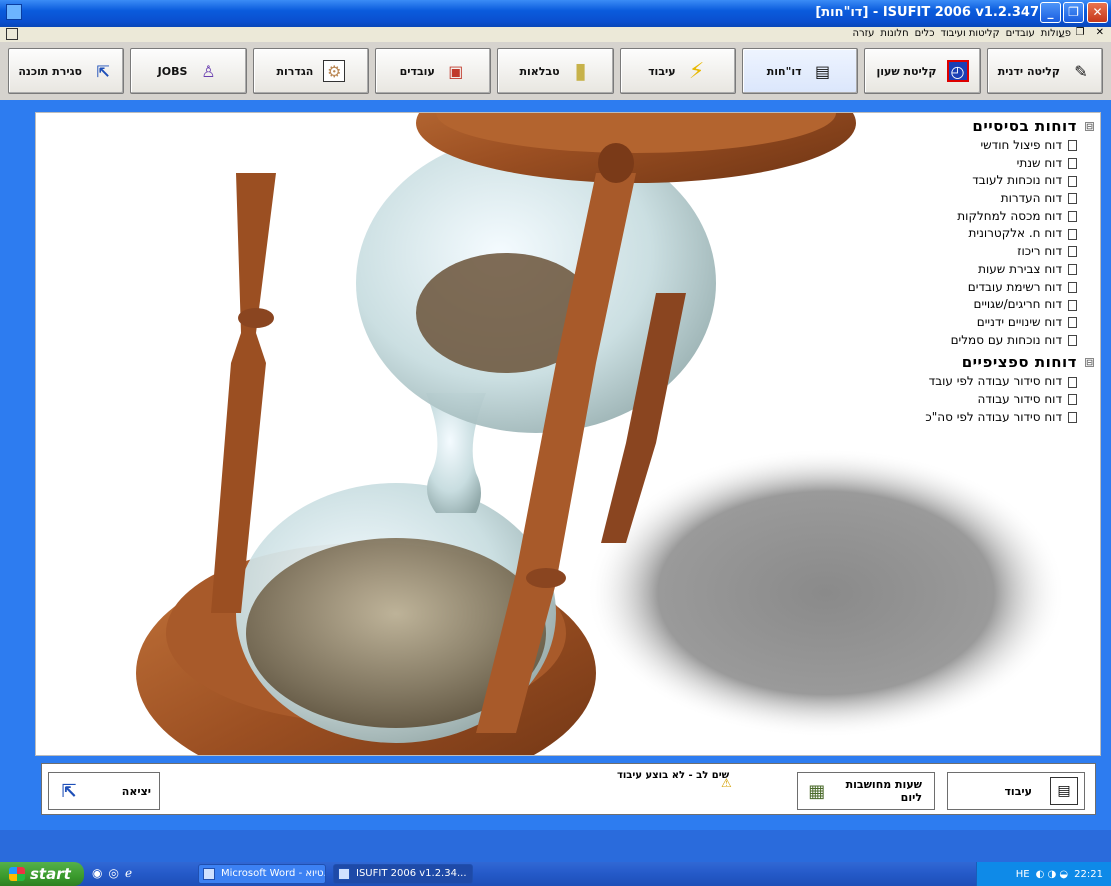 This screenshot has height=886, width=1111. What do you see at coordinates (883, 791) in the screenshot?
I see `computed-hours-label: שעות מחושבות ליום` at bounding box center [883, 791].